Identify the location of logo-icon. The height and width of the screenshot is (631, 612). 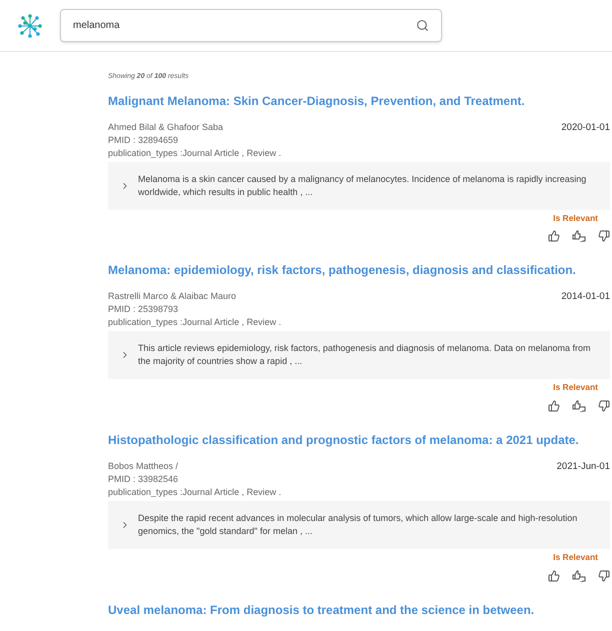
(30, 26).